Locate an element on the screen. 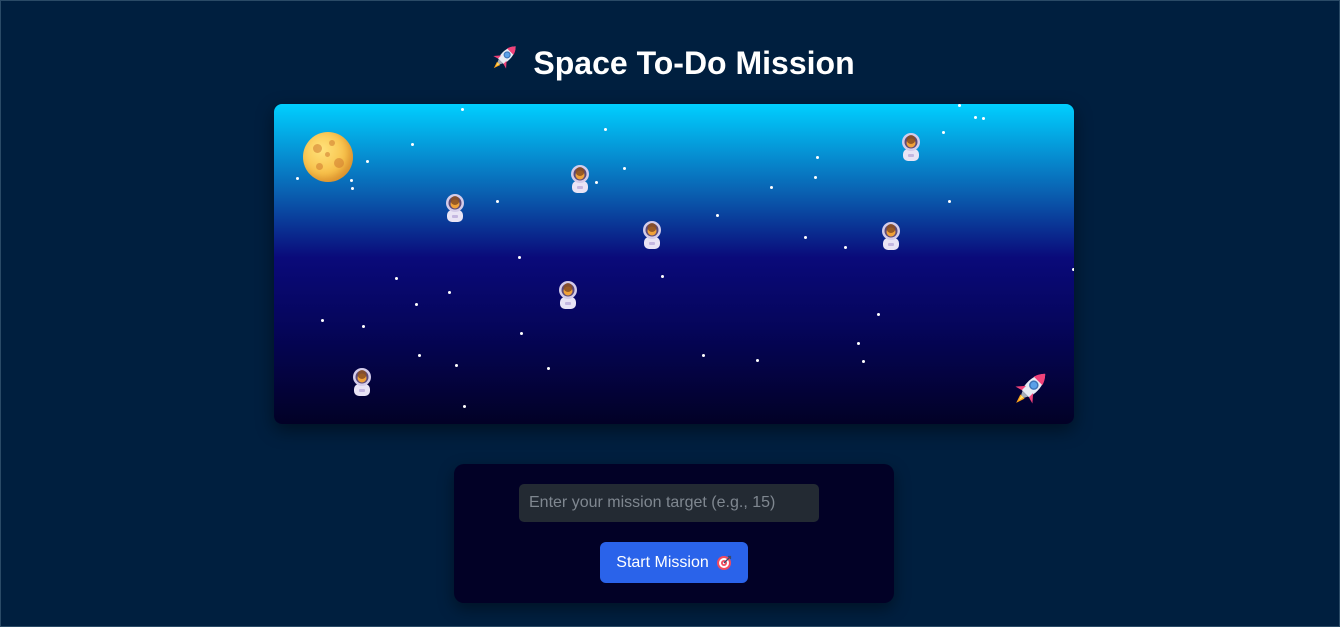 The height and width of the screenshot is (627, 1340). page-title: Space To-Do Mission is located at coordinates (670, 65).